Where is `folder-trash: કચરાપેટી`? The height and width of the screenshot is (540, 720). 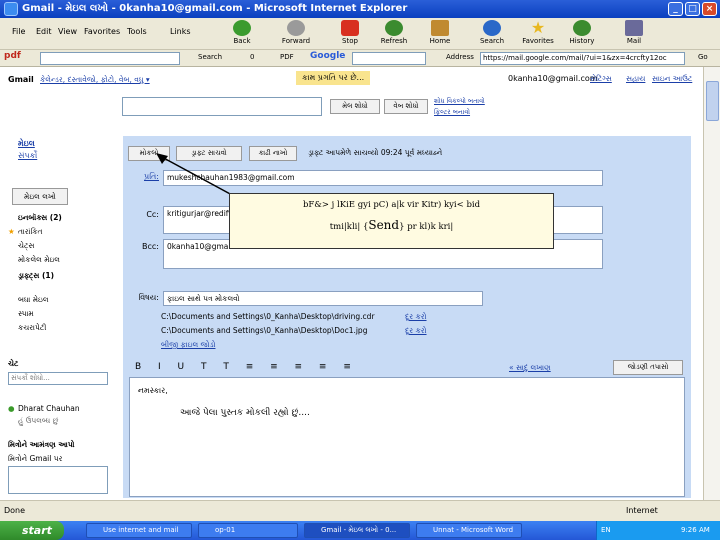
folder-trash: કચરાપેટી is located at coordinates (32, 328).